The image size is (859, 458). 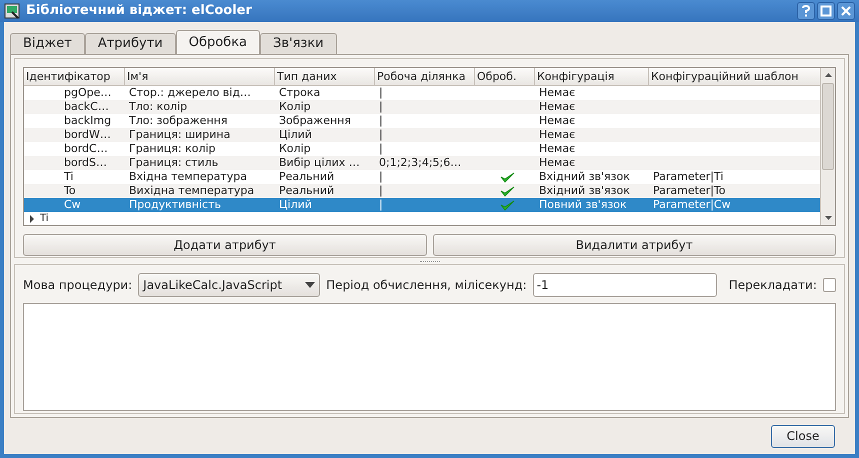 What do you see at coordinates (12, 11) in the screenshot?
I see `app-icon` at bounding box center [12, 11].